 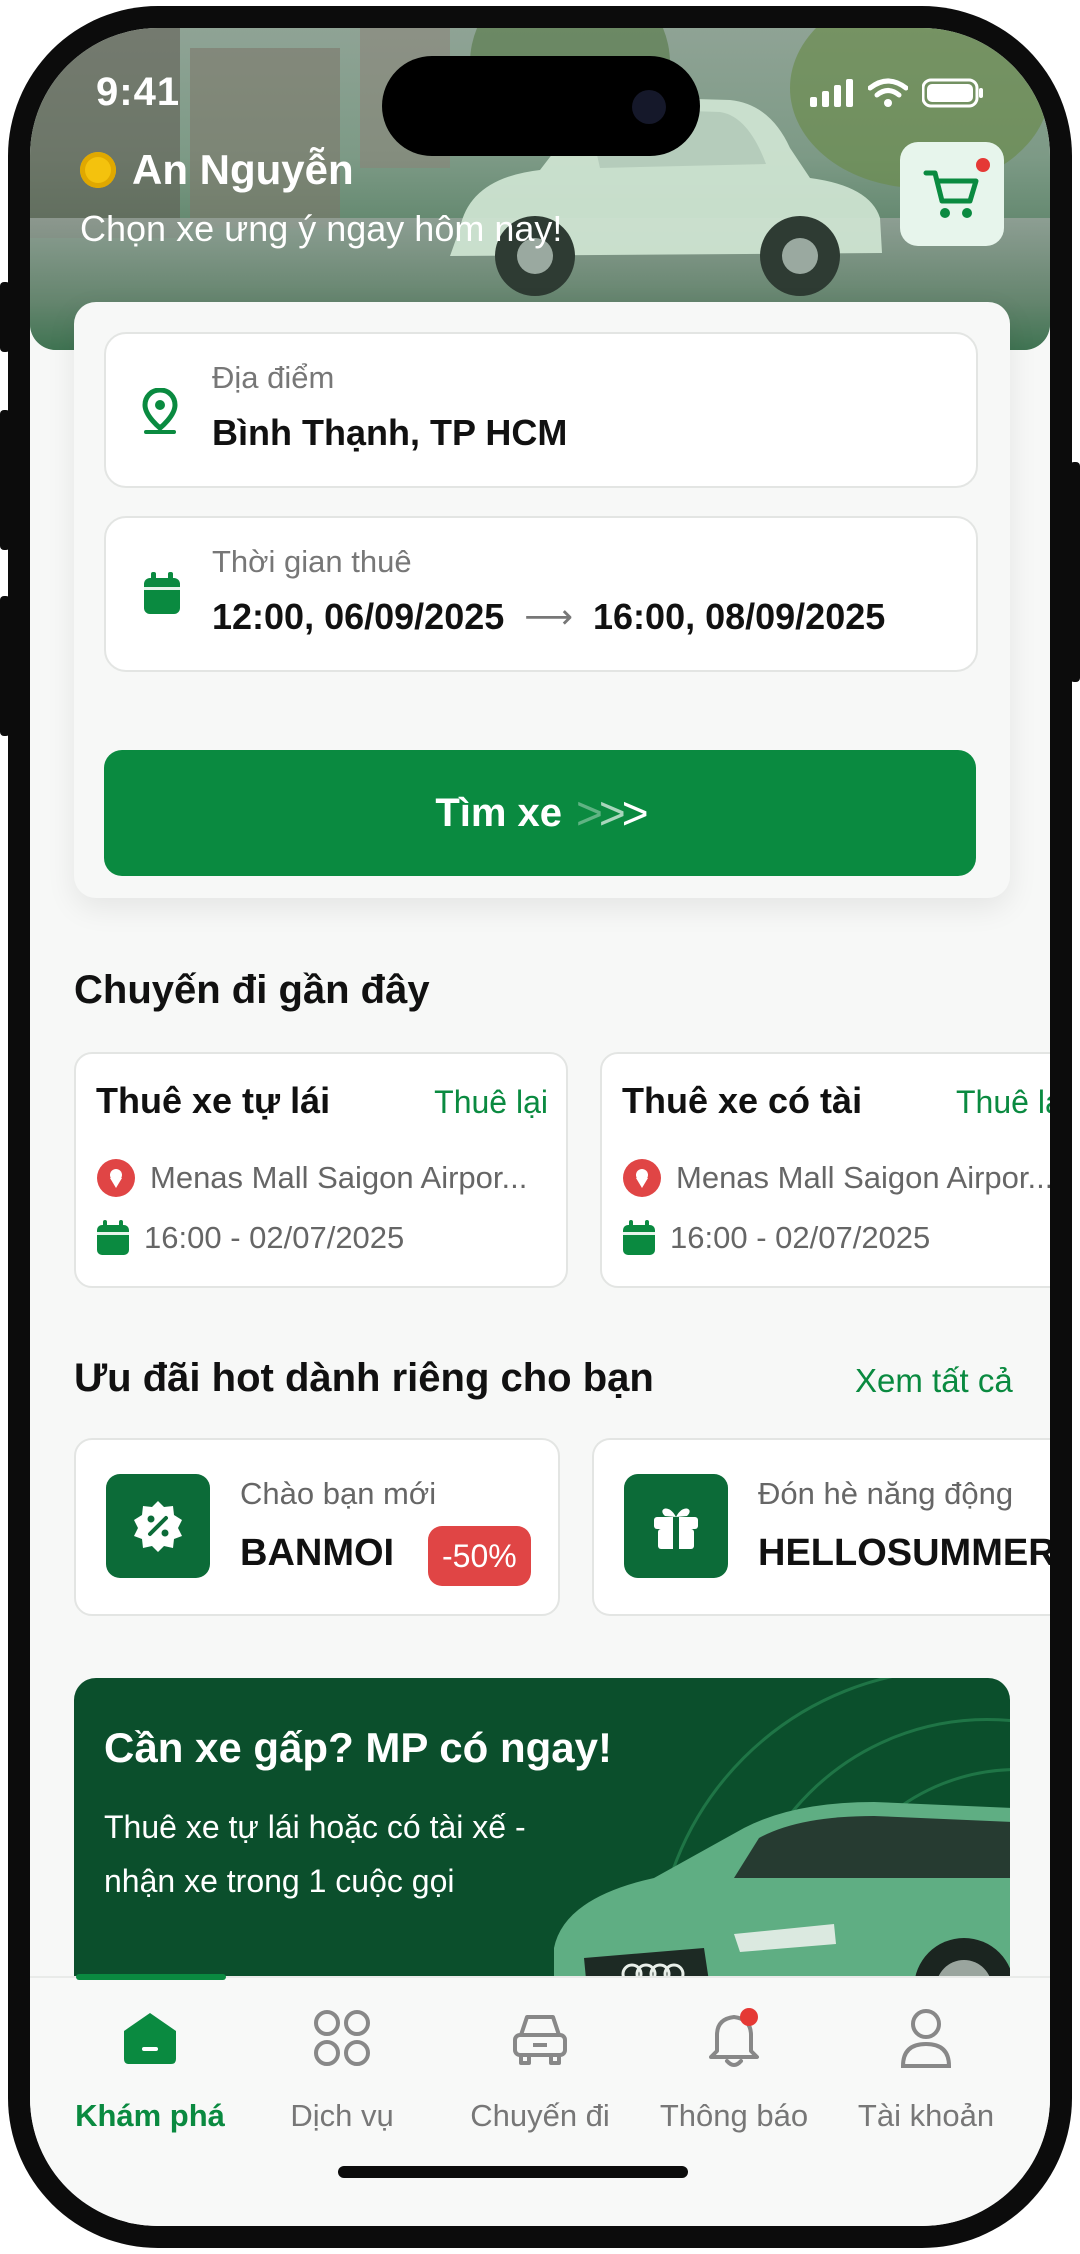 What do you see at coordinates (243, 169) in the screenshot?
I see `user-name: An Nguyễn` at bounding box center [243, 169].